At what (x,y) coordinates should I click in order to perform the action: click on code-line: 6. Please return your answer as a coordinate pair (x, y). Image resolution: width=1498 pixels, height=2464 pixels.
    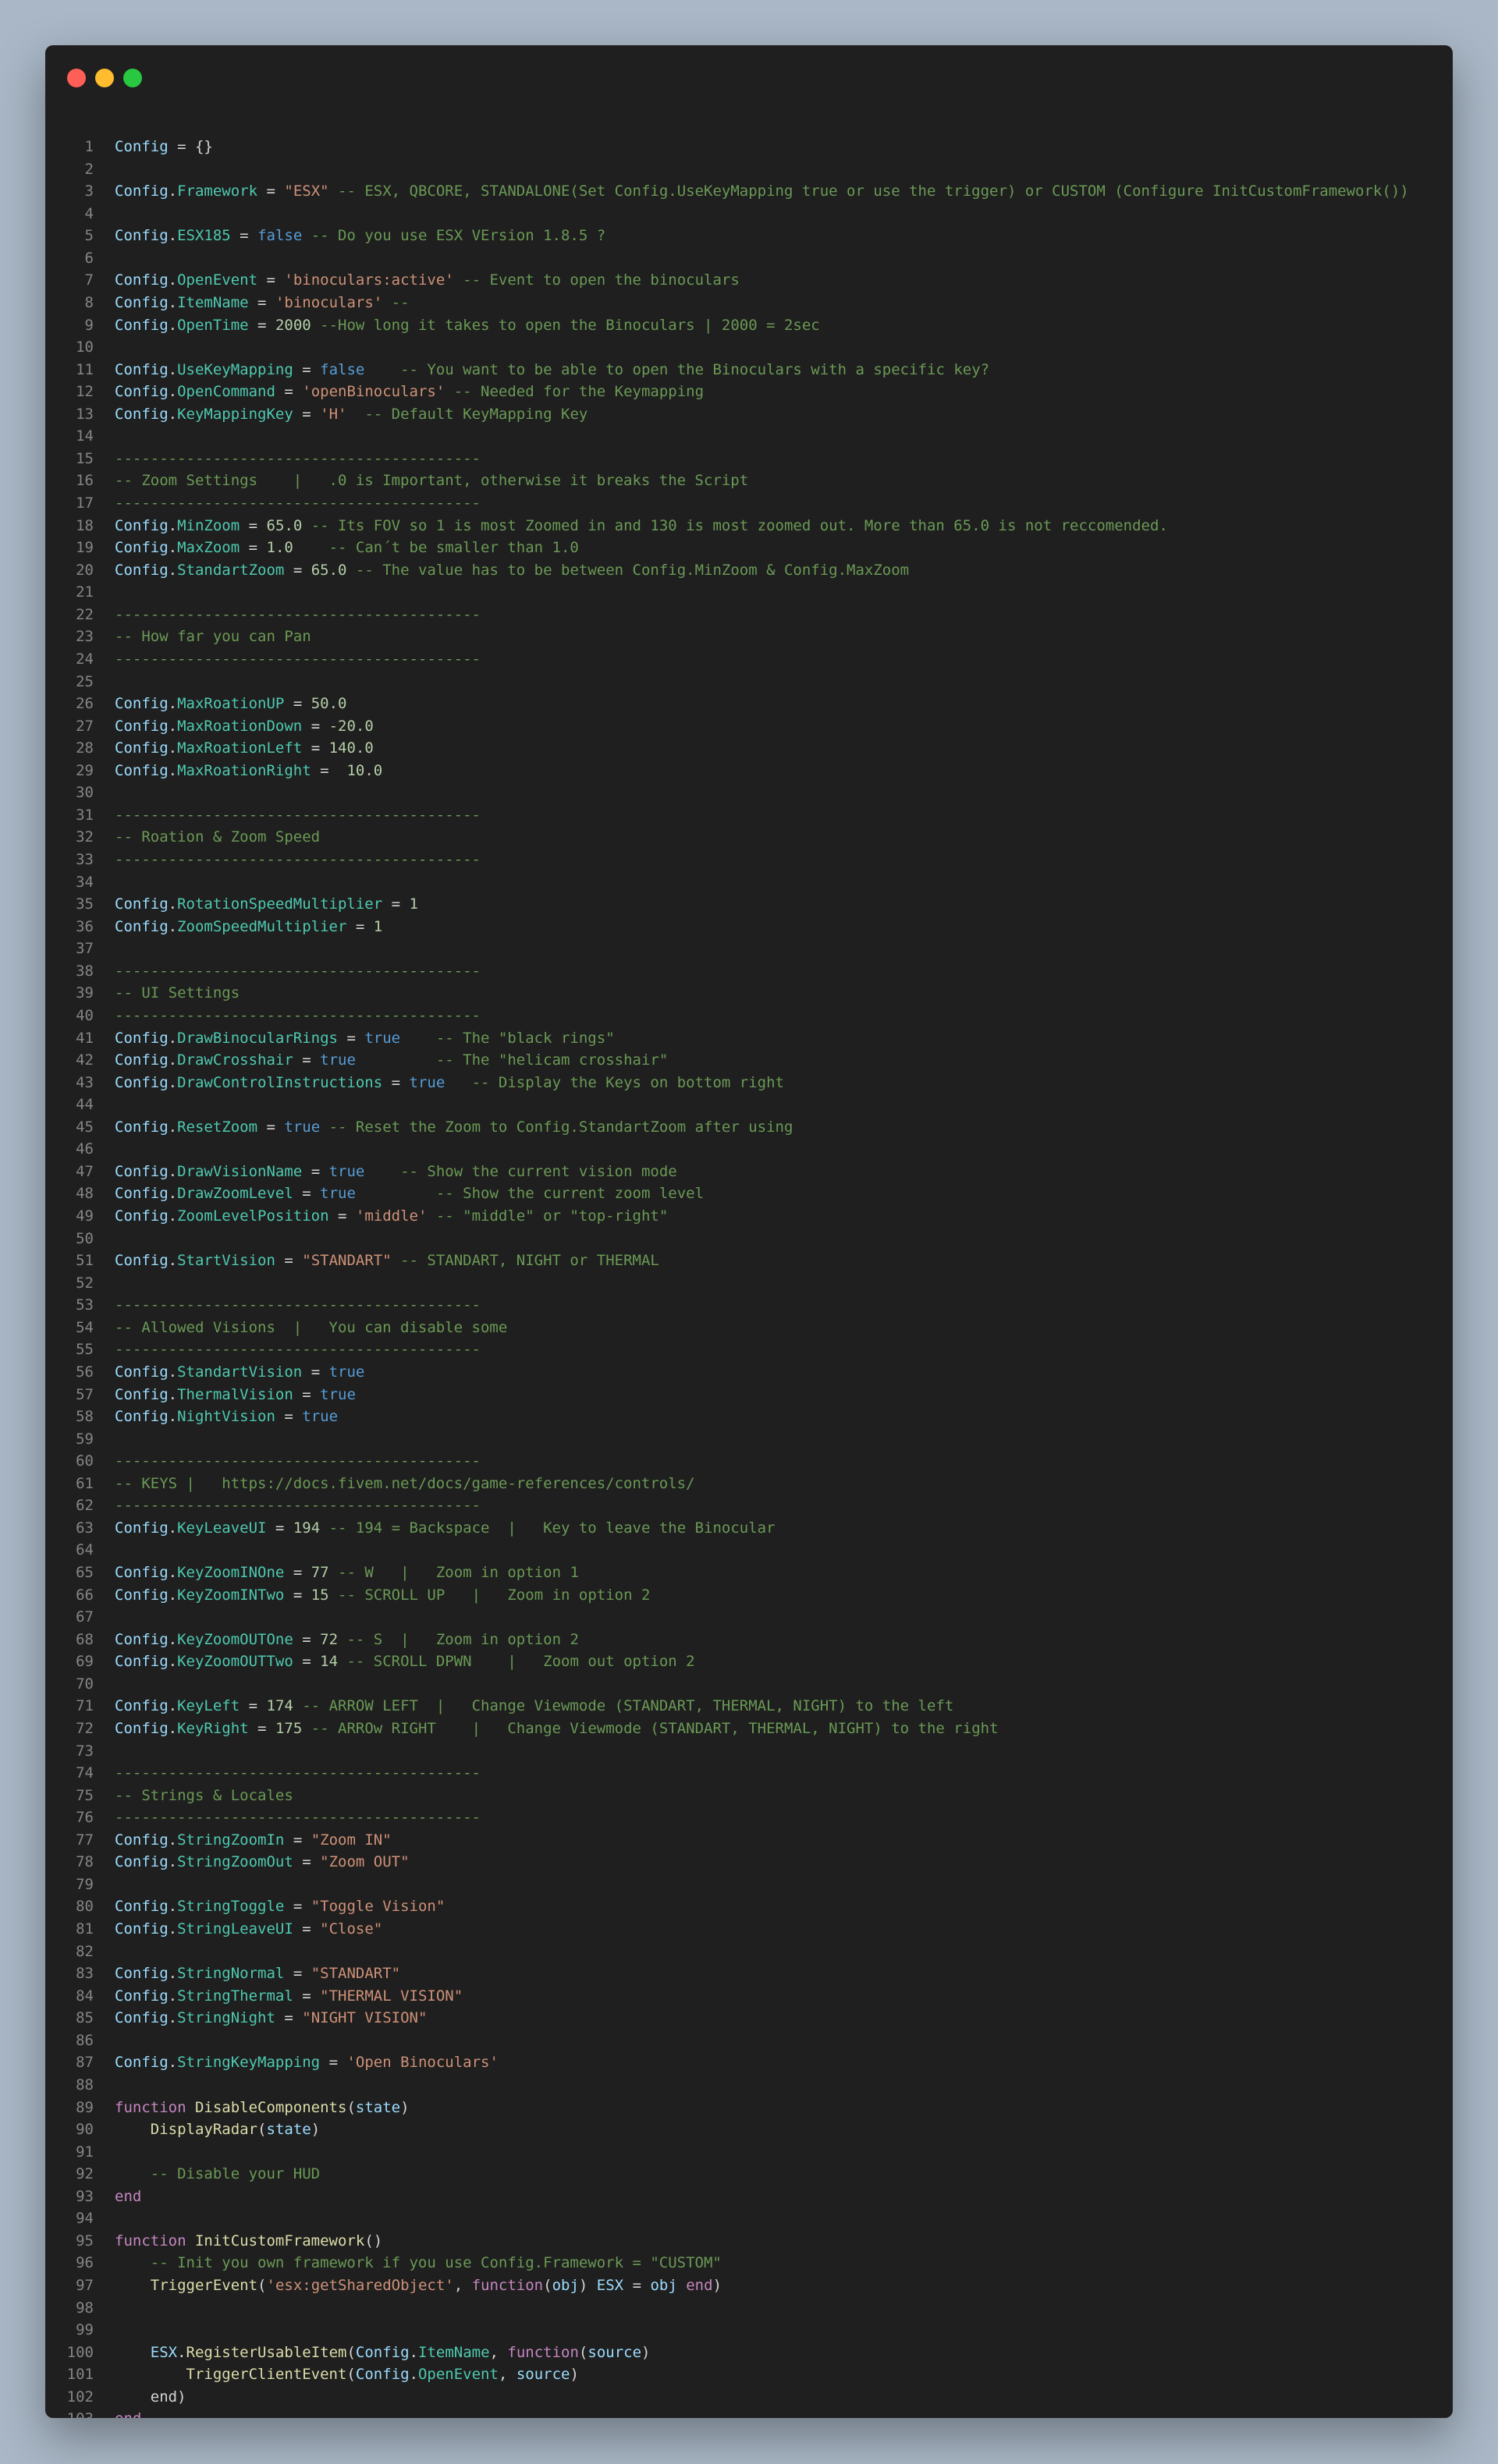
    Looking at the image, I should click on (749, 258).